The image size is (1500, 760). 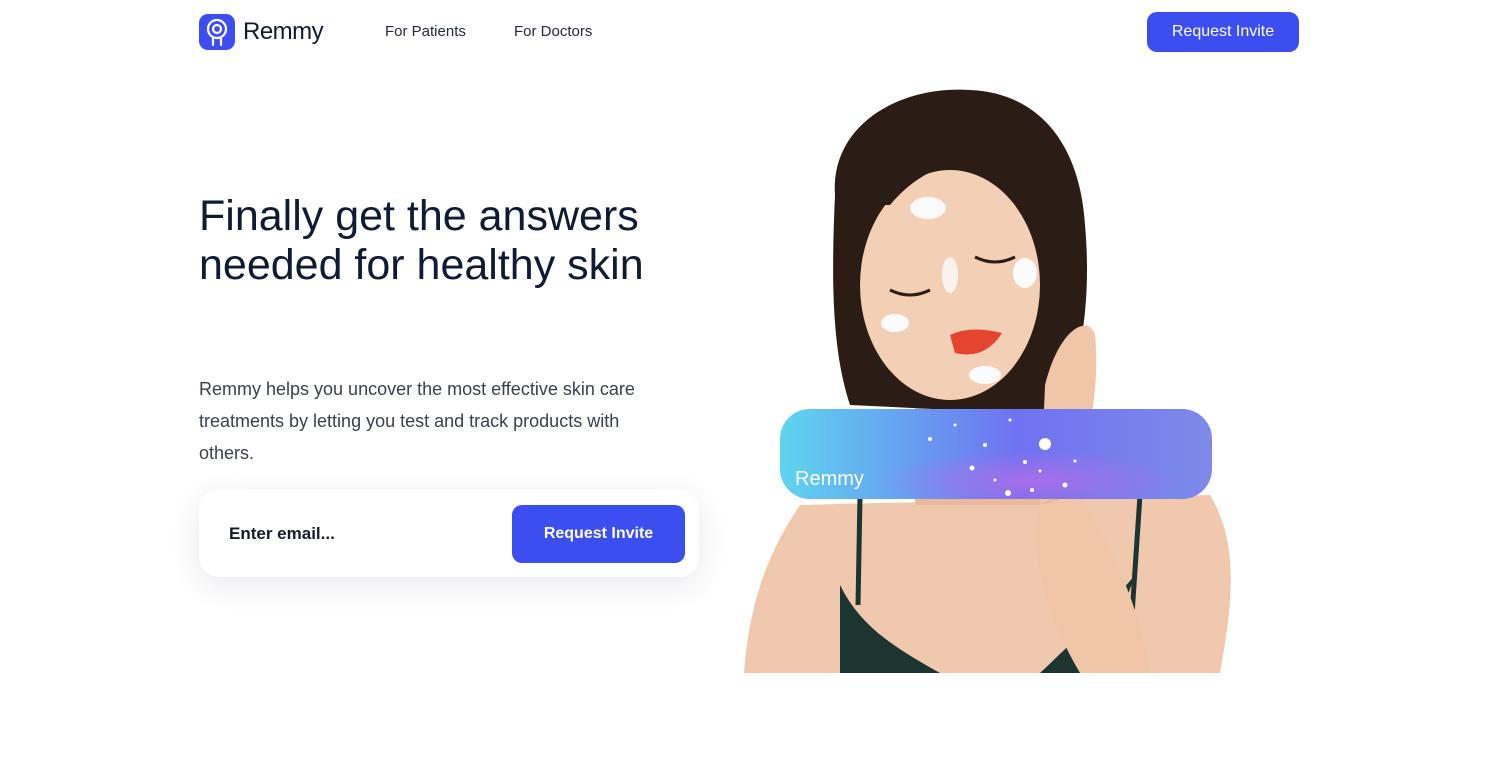 I want to click on email-input, so click(x=369, y=534).